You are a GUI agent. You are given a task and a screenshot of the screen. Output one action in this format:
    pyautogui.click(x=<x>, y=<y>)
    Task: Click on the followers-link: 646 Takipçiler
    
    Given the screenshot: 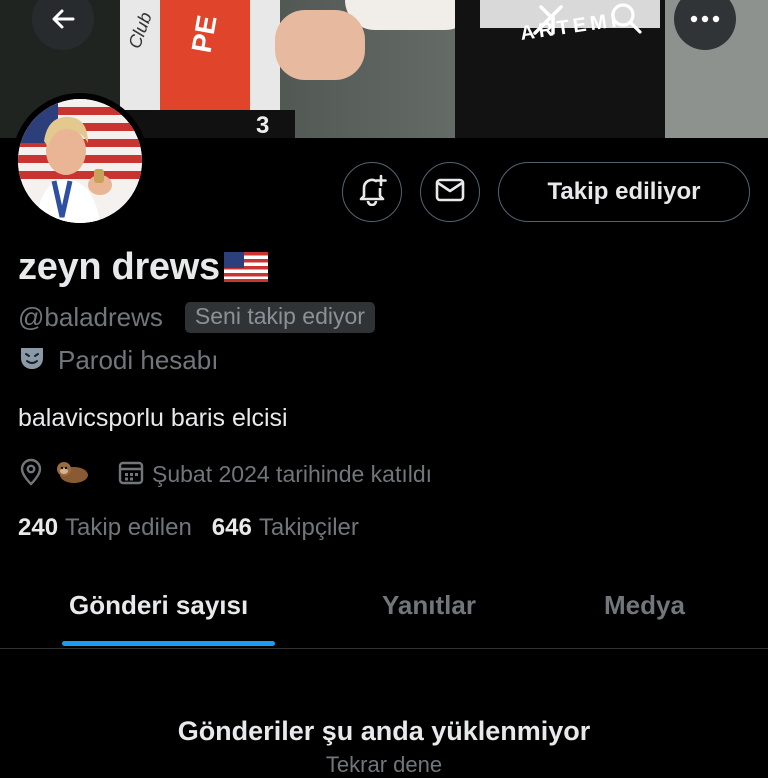 What is the action you would take?
    pyautogui.click(x=285, y=528)
    